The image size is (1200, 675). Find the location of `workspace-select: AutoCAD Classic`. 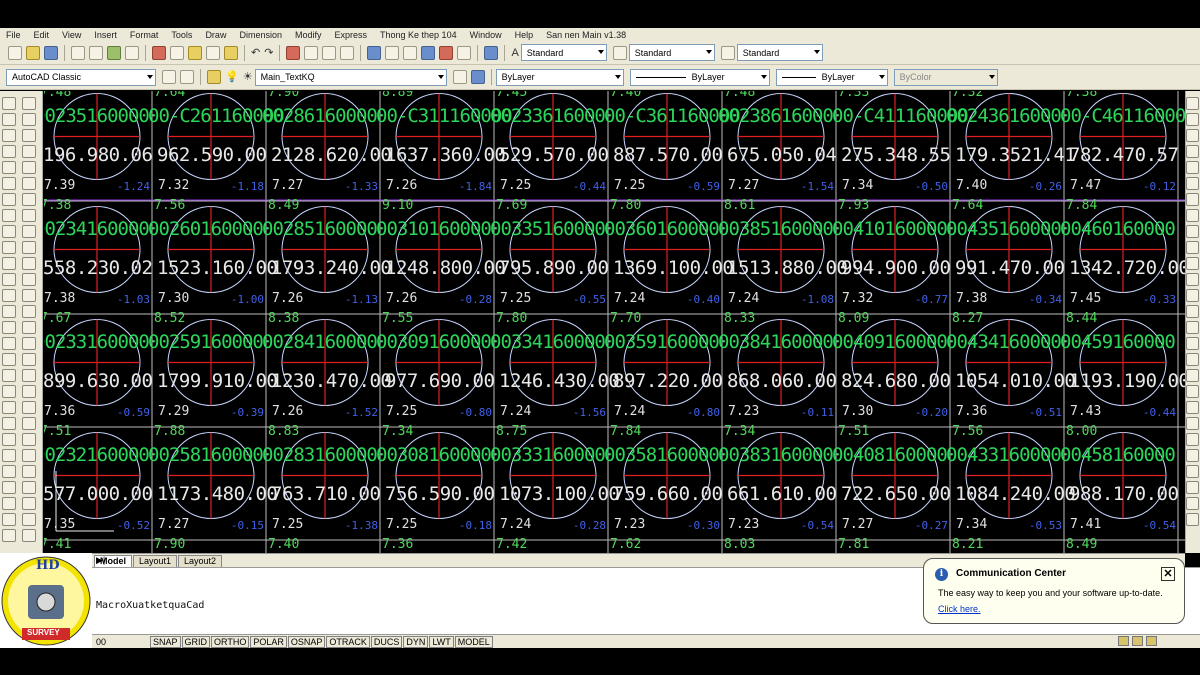

workspace-select: AutoCAD Classic is located at coordinates (81, 77).